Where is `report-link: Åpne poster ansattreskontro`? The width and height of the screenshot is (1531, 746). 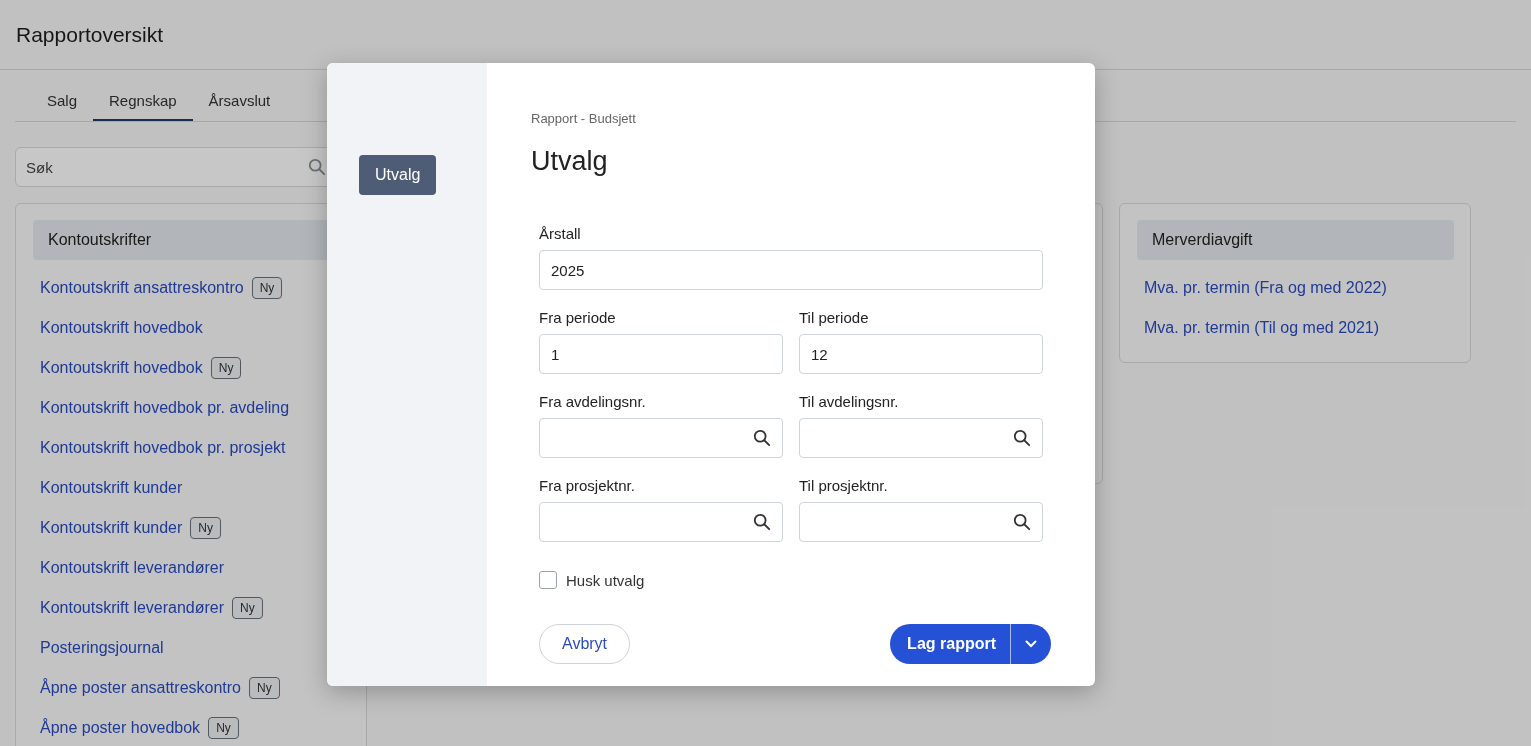
report-link: Åpne poster ansattreskontro is located at coordinates (140, 688).